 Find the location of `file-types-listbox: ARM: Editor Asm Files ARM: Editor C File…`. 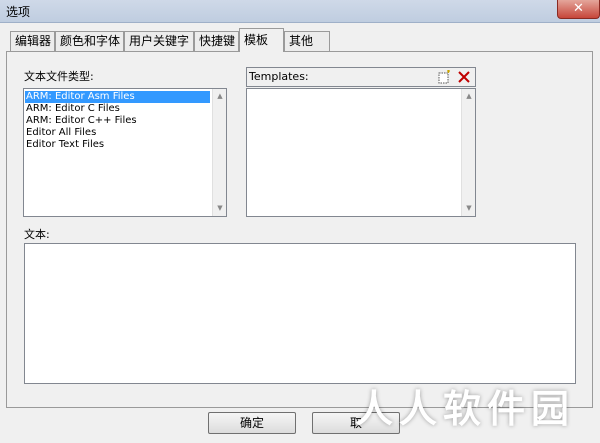

file-types-listbox: ARM: Editor Asm Files ARM: Editor C File… is located at coordinates (125, 152).